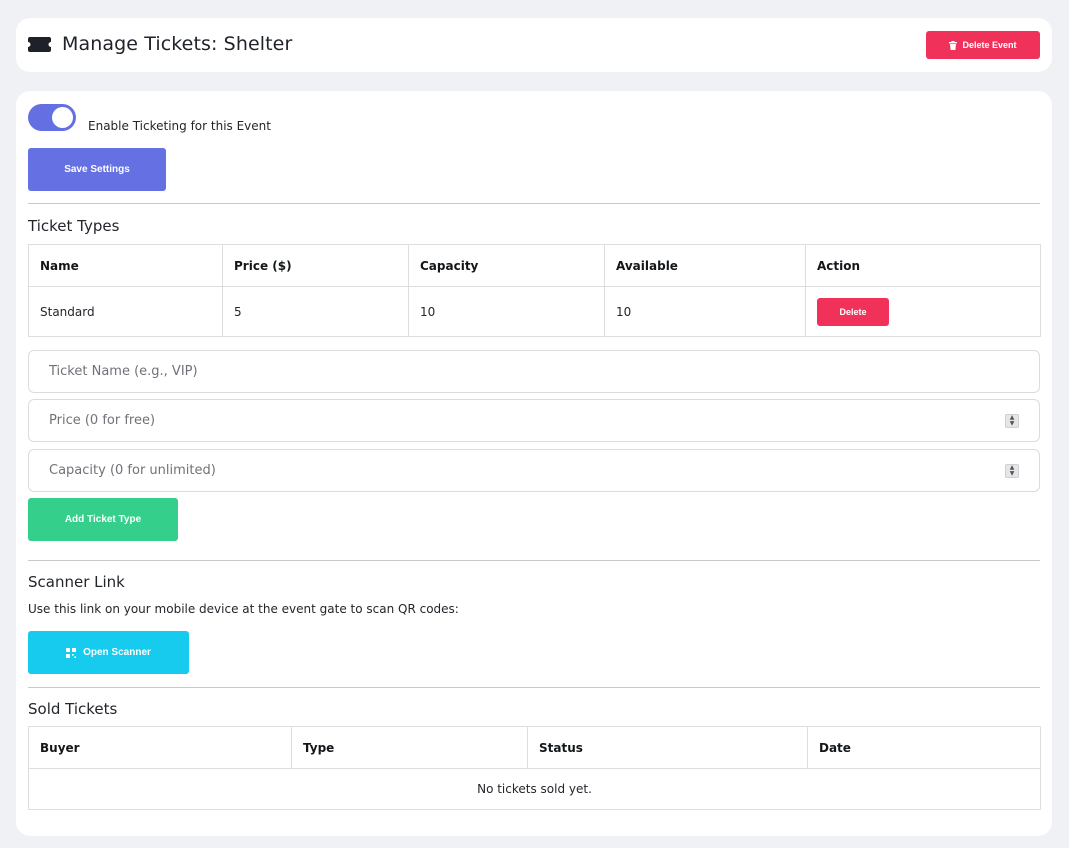 This screenshot has height=848, width=1069. I want to click on ticket-name-cell: Standard, so click(125, 311).